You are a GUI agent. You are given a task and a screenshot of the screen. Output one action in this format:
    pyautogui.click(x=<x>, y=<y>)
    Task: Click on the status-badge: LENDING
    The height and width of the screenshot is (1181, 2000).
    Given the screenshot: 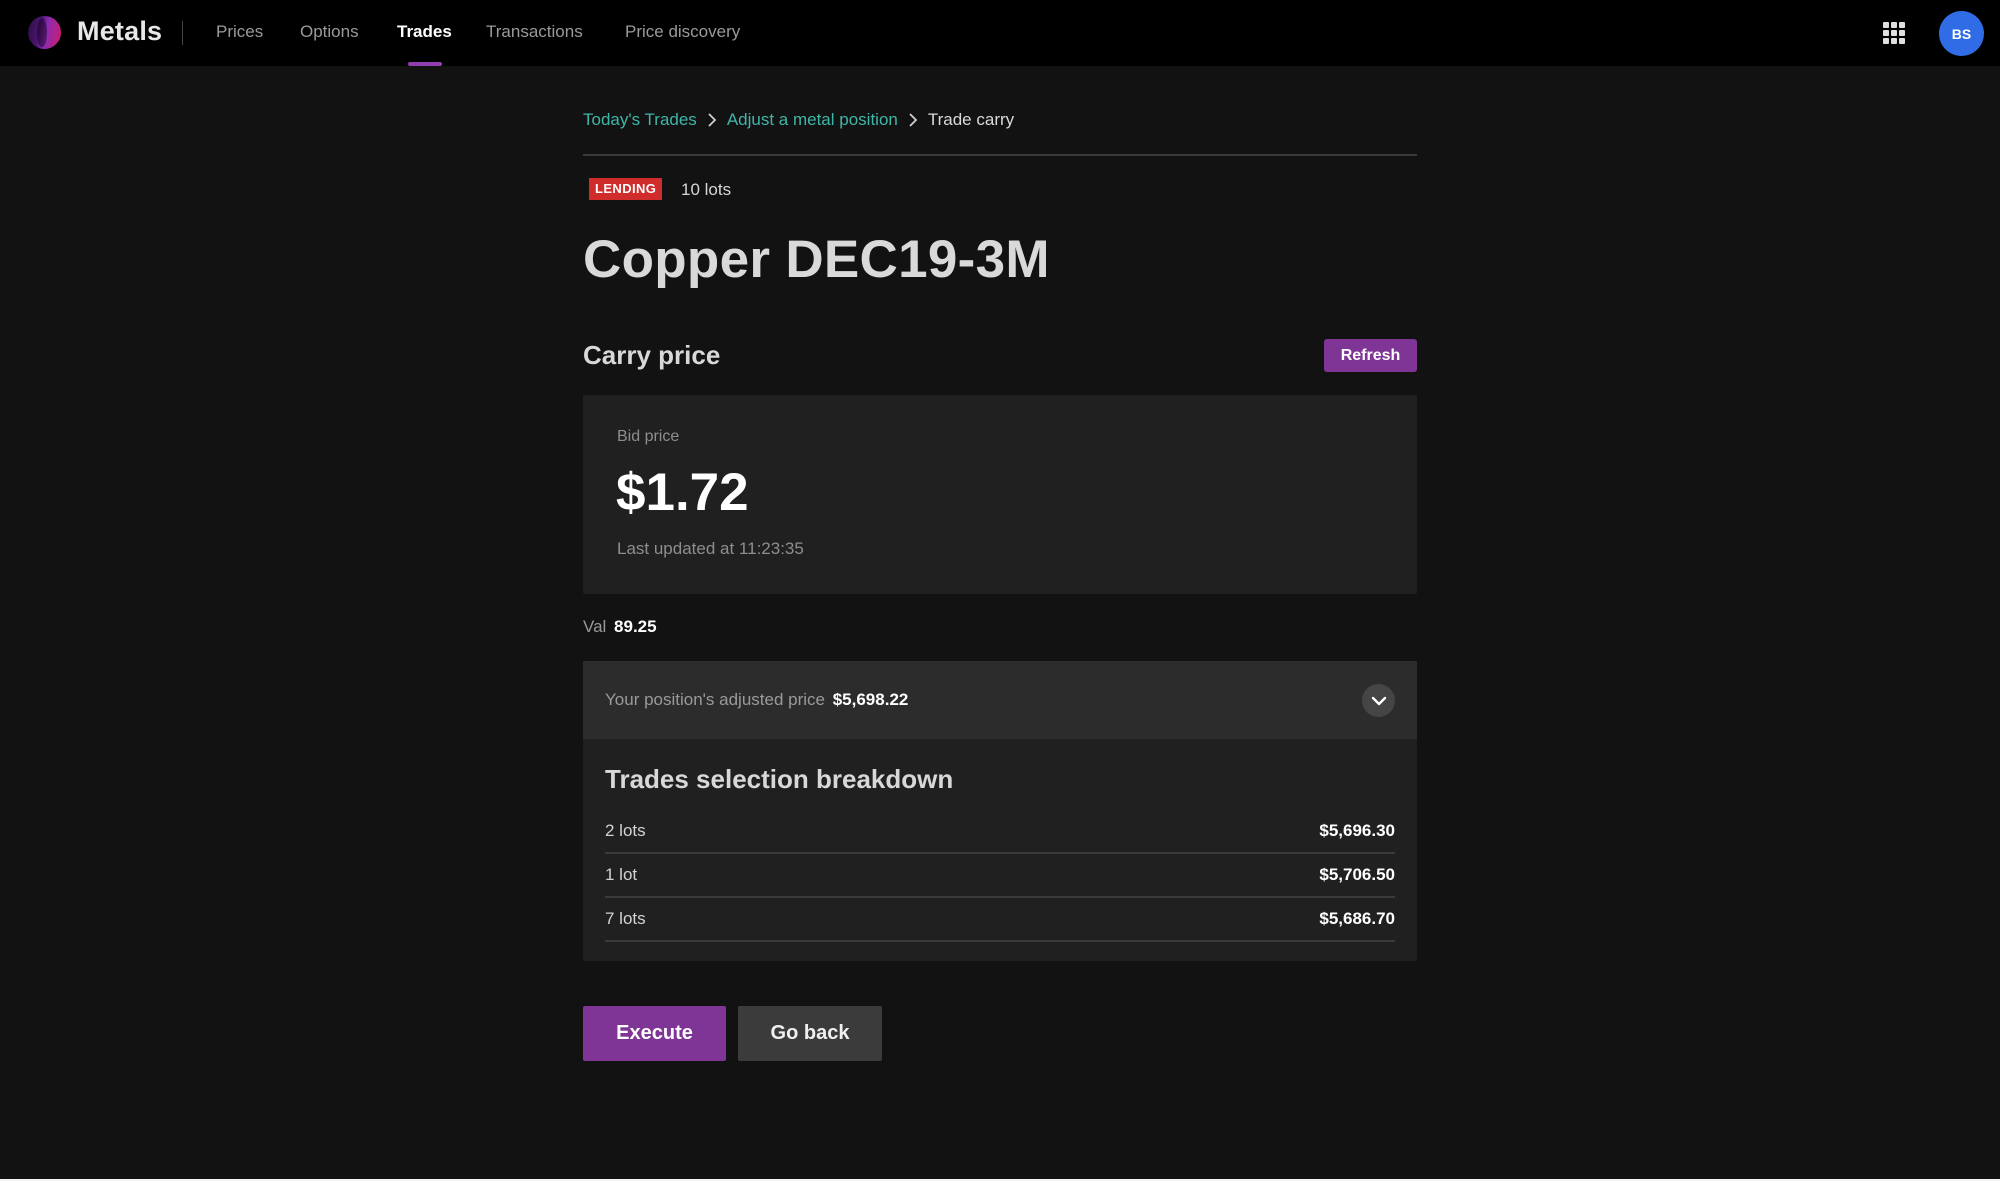 What is the action you would take?
    pyautogui.click(x=626, y=189)
    